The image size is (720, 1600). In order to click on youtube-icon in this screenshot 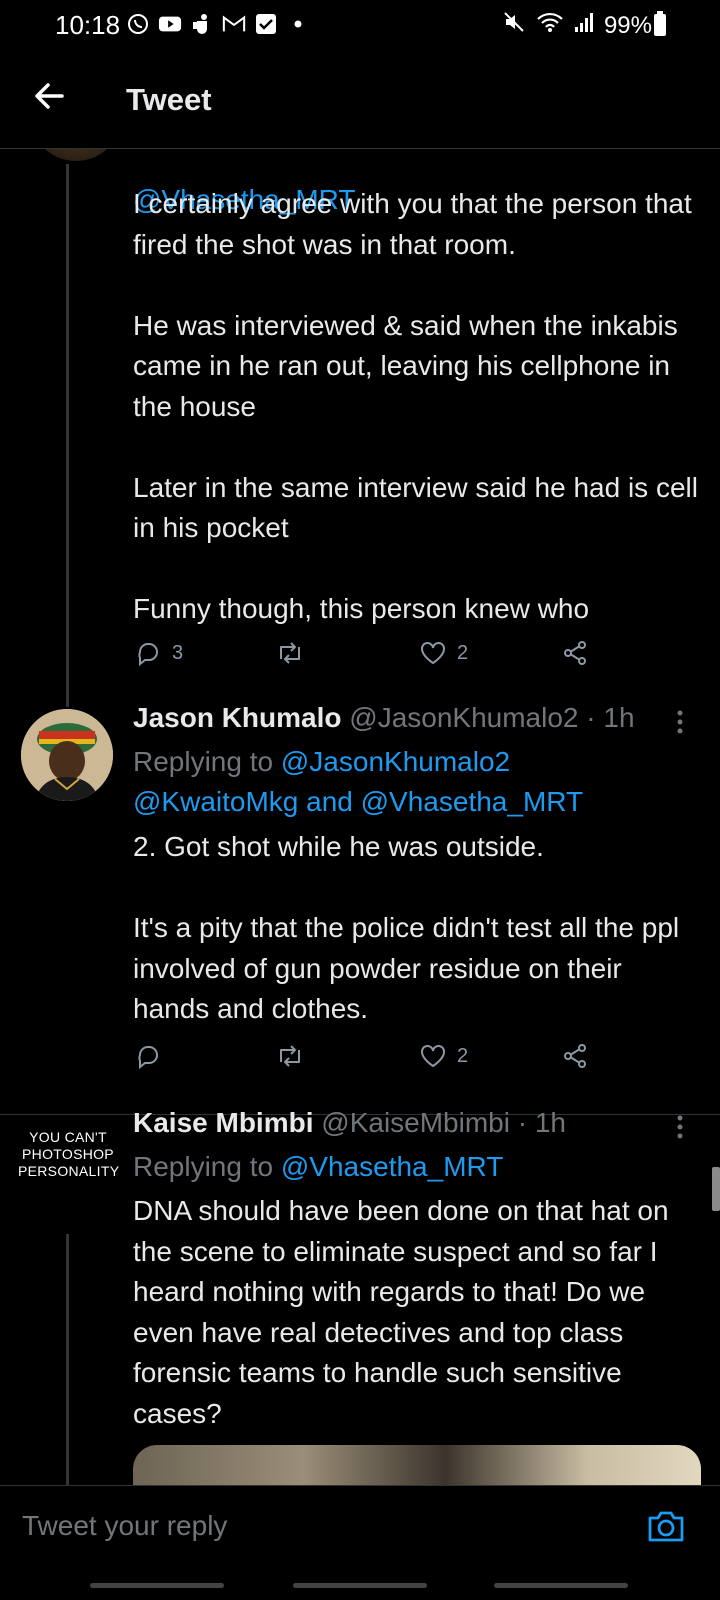, I will do `click(170, 24)`.